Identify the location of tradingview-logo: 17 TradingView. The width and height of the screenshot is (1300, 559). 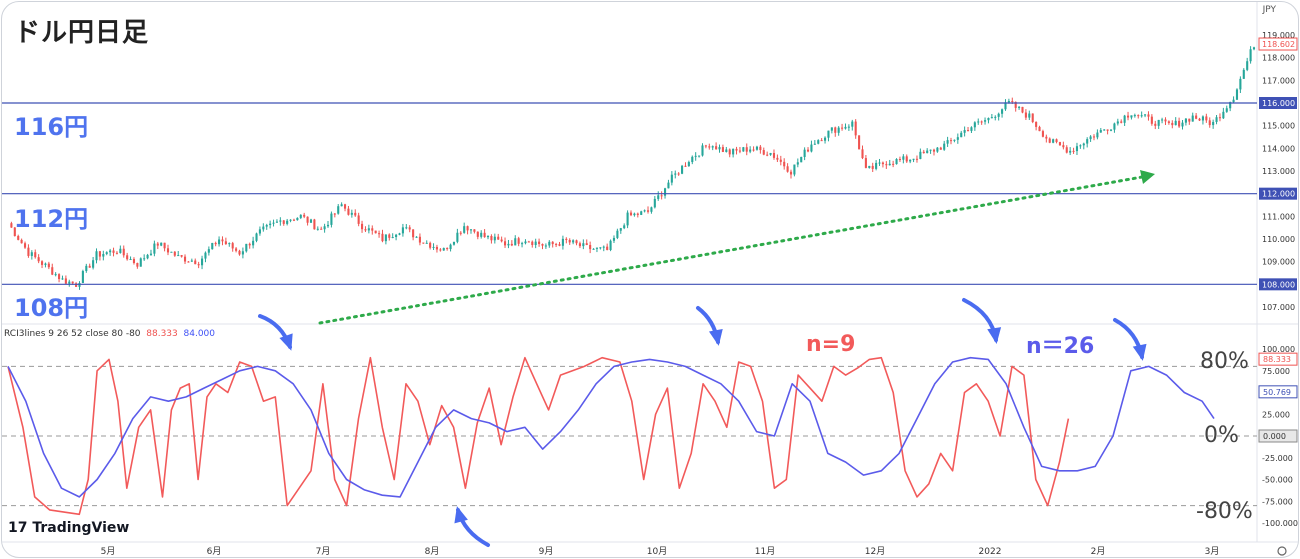
(68, 528).